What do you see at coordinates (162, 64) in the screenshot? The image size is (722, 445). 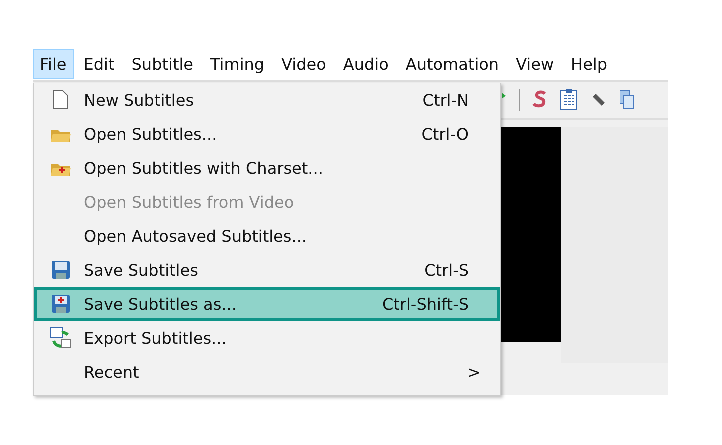 I see `menu-bar-item: Subtitle` at bounding box center [162, 64].